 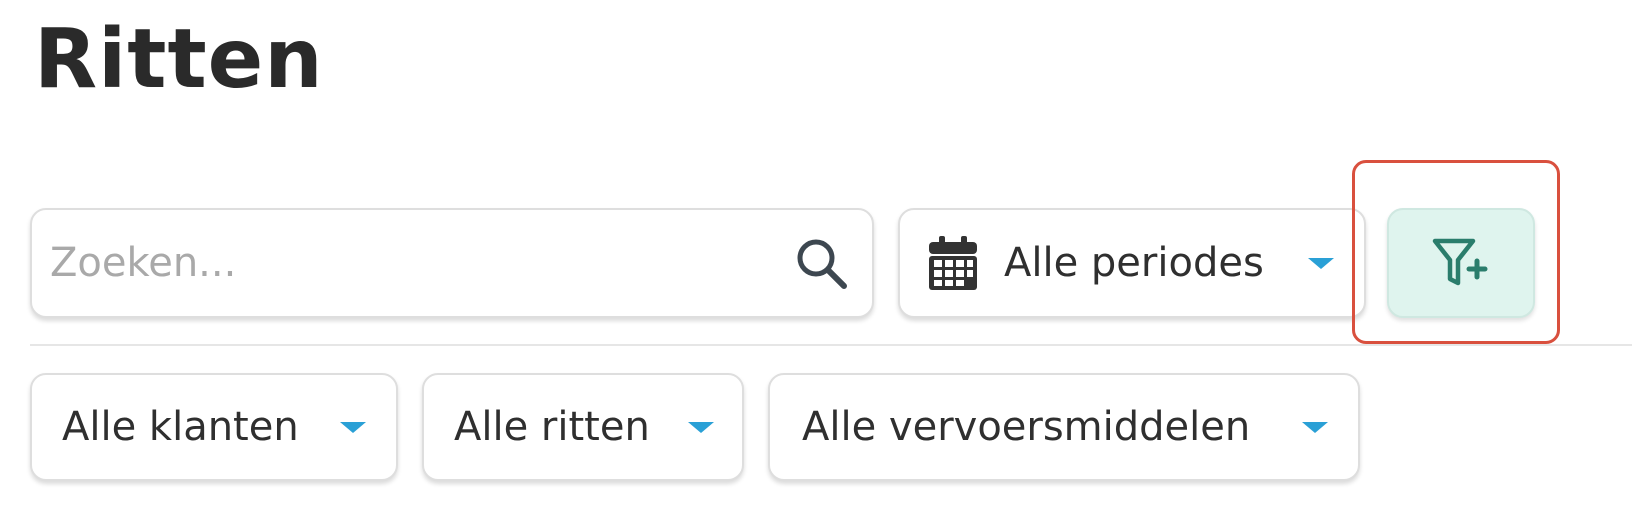 I want to click on vehicles-filter-dropdown: Alle vervoersmiddelen, so click(x=1064, y=427).